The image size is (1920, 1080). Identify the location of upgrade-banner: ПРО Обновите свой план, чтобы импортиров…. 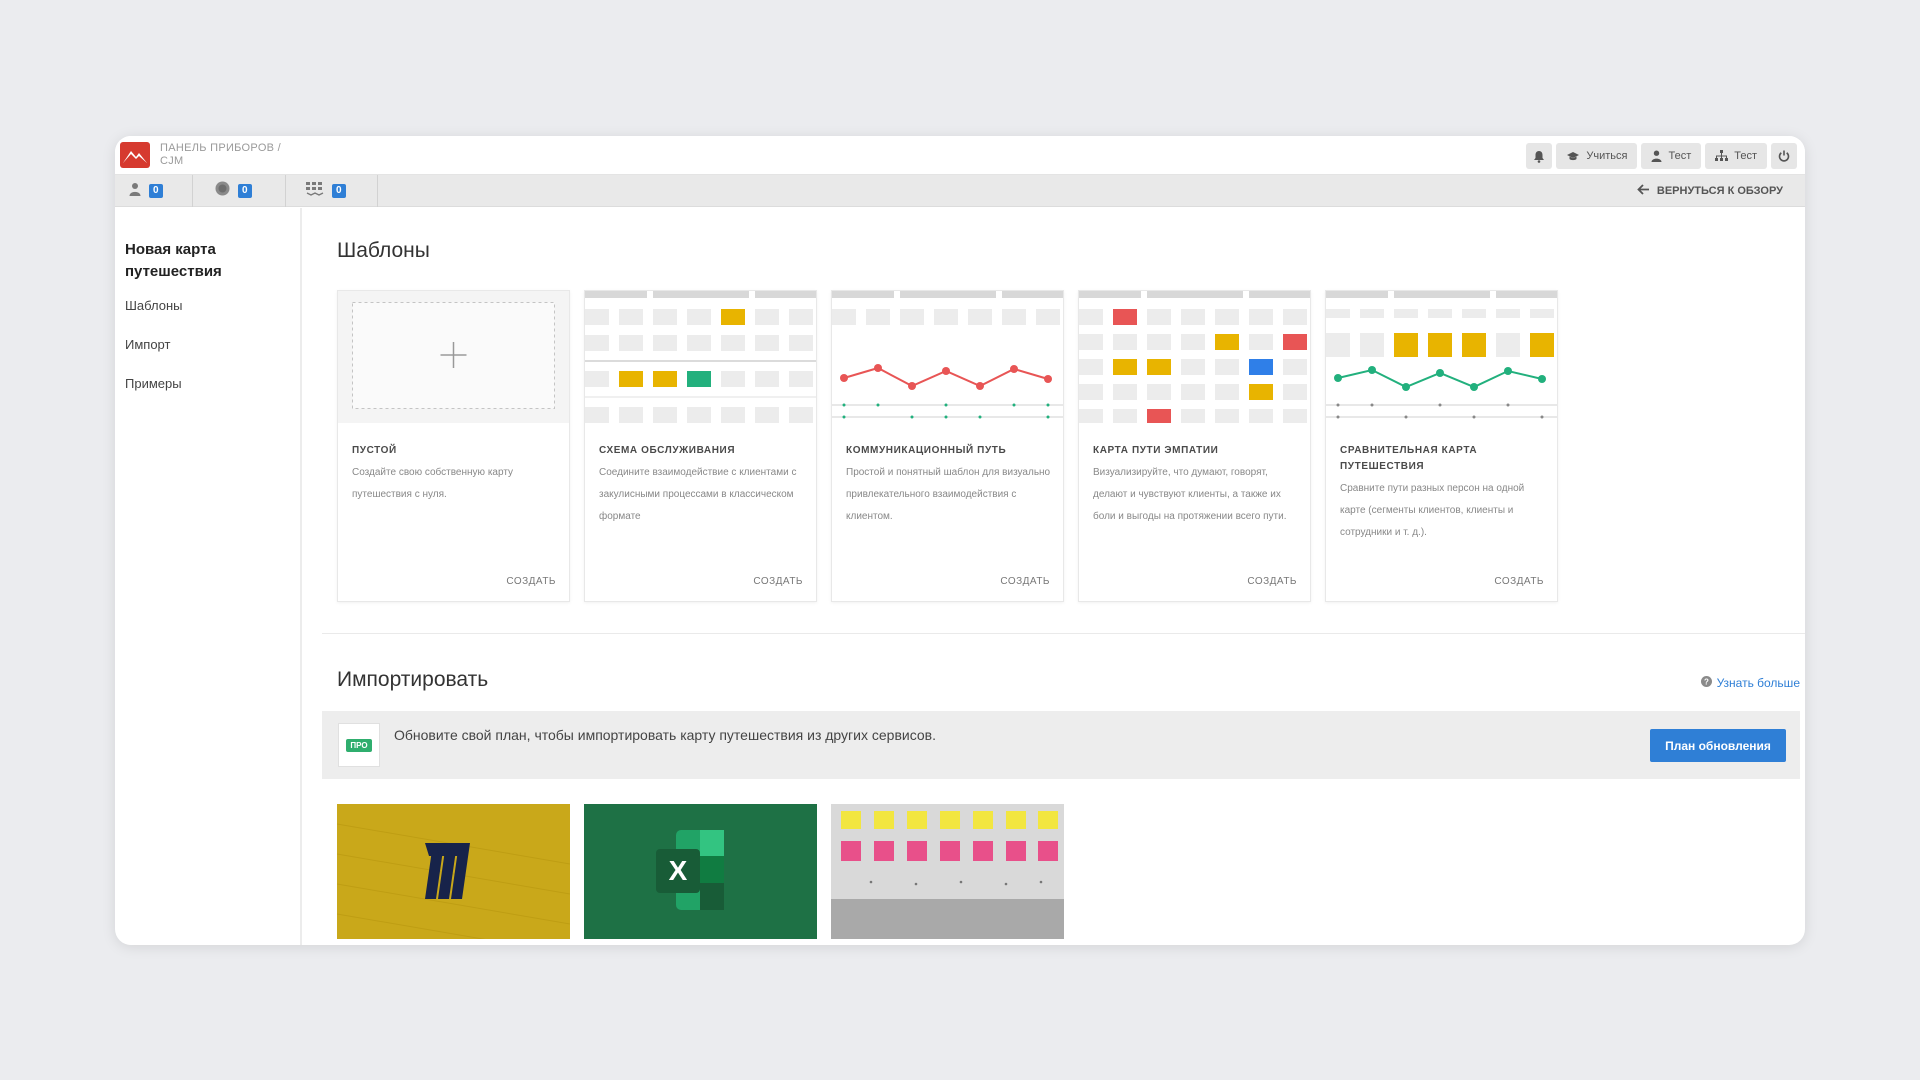
(1061, 745).